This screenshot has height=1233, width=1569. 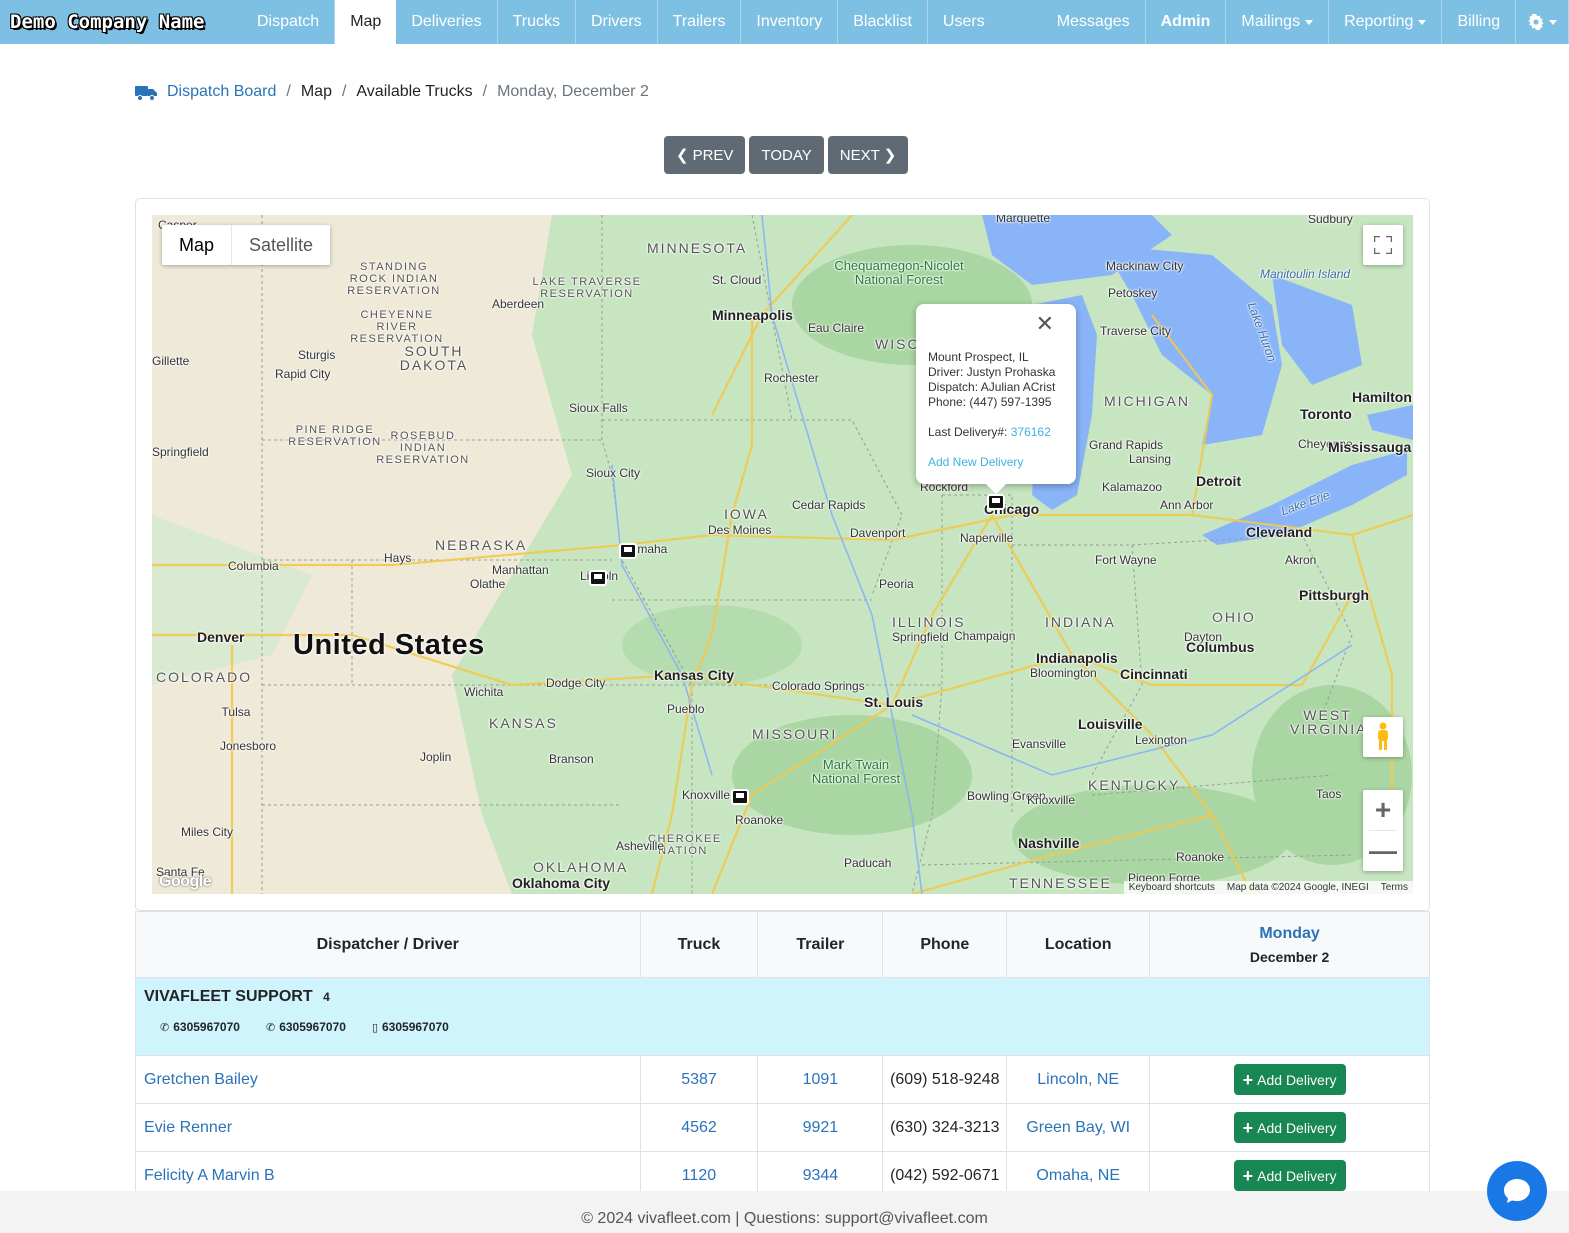 I want to click on breadcrumb-current-date: Monday, December 2, so click(x=573, y=91).